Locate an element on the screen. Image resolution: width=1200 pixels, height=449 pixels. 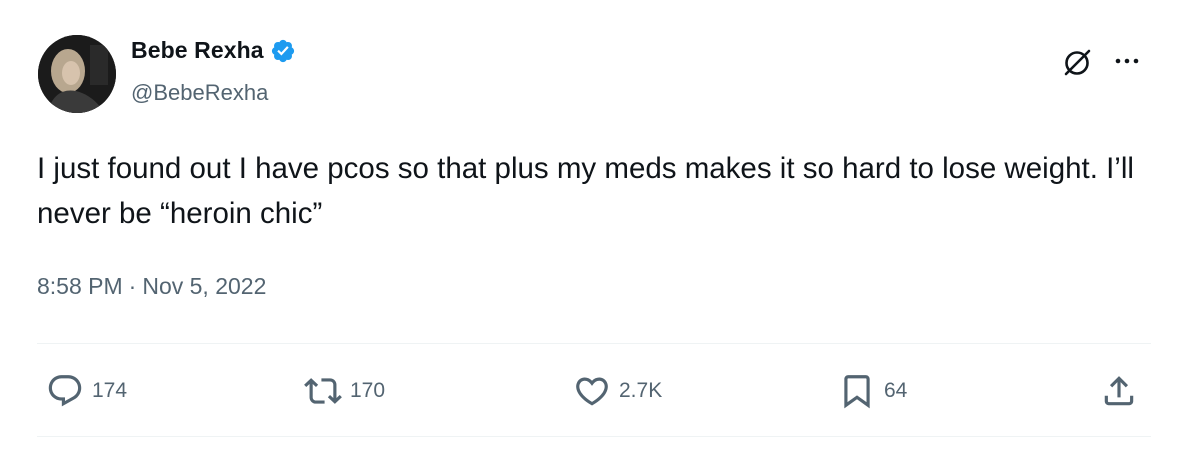
tweet-time: 8:58 PM is located at coordinates (80, 286).